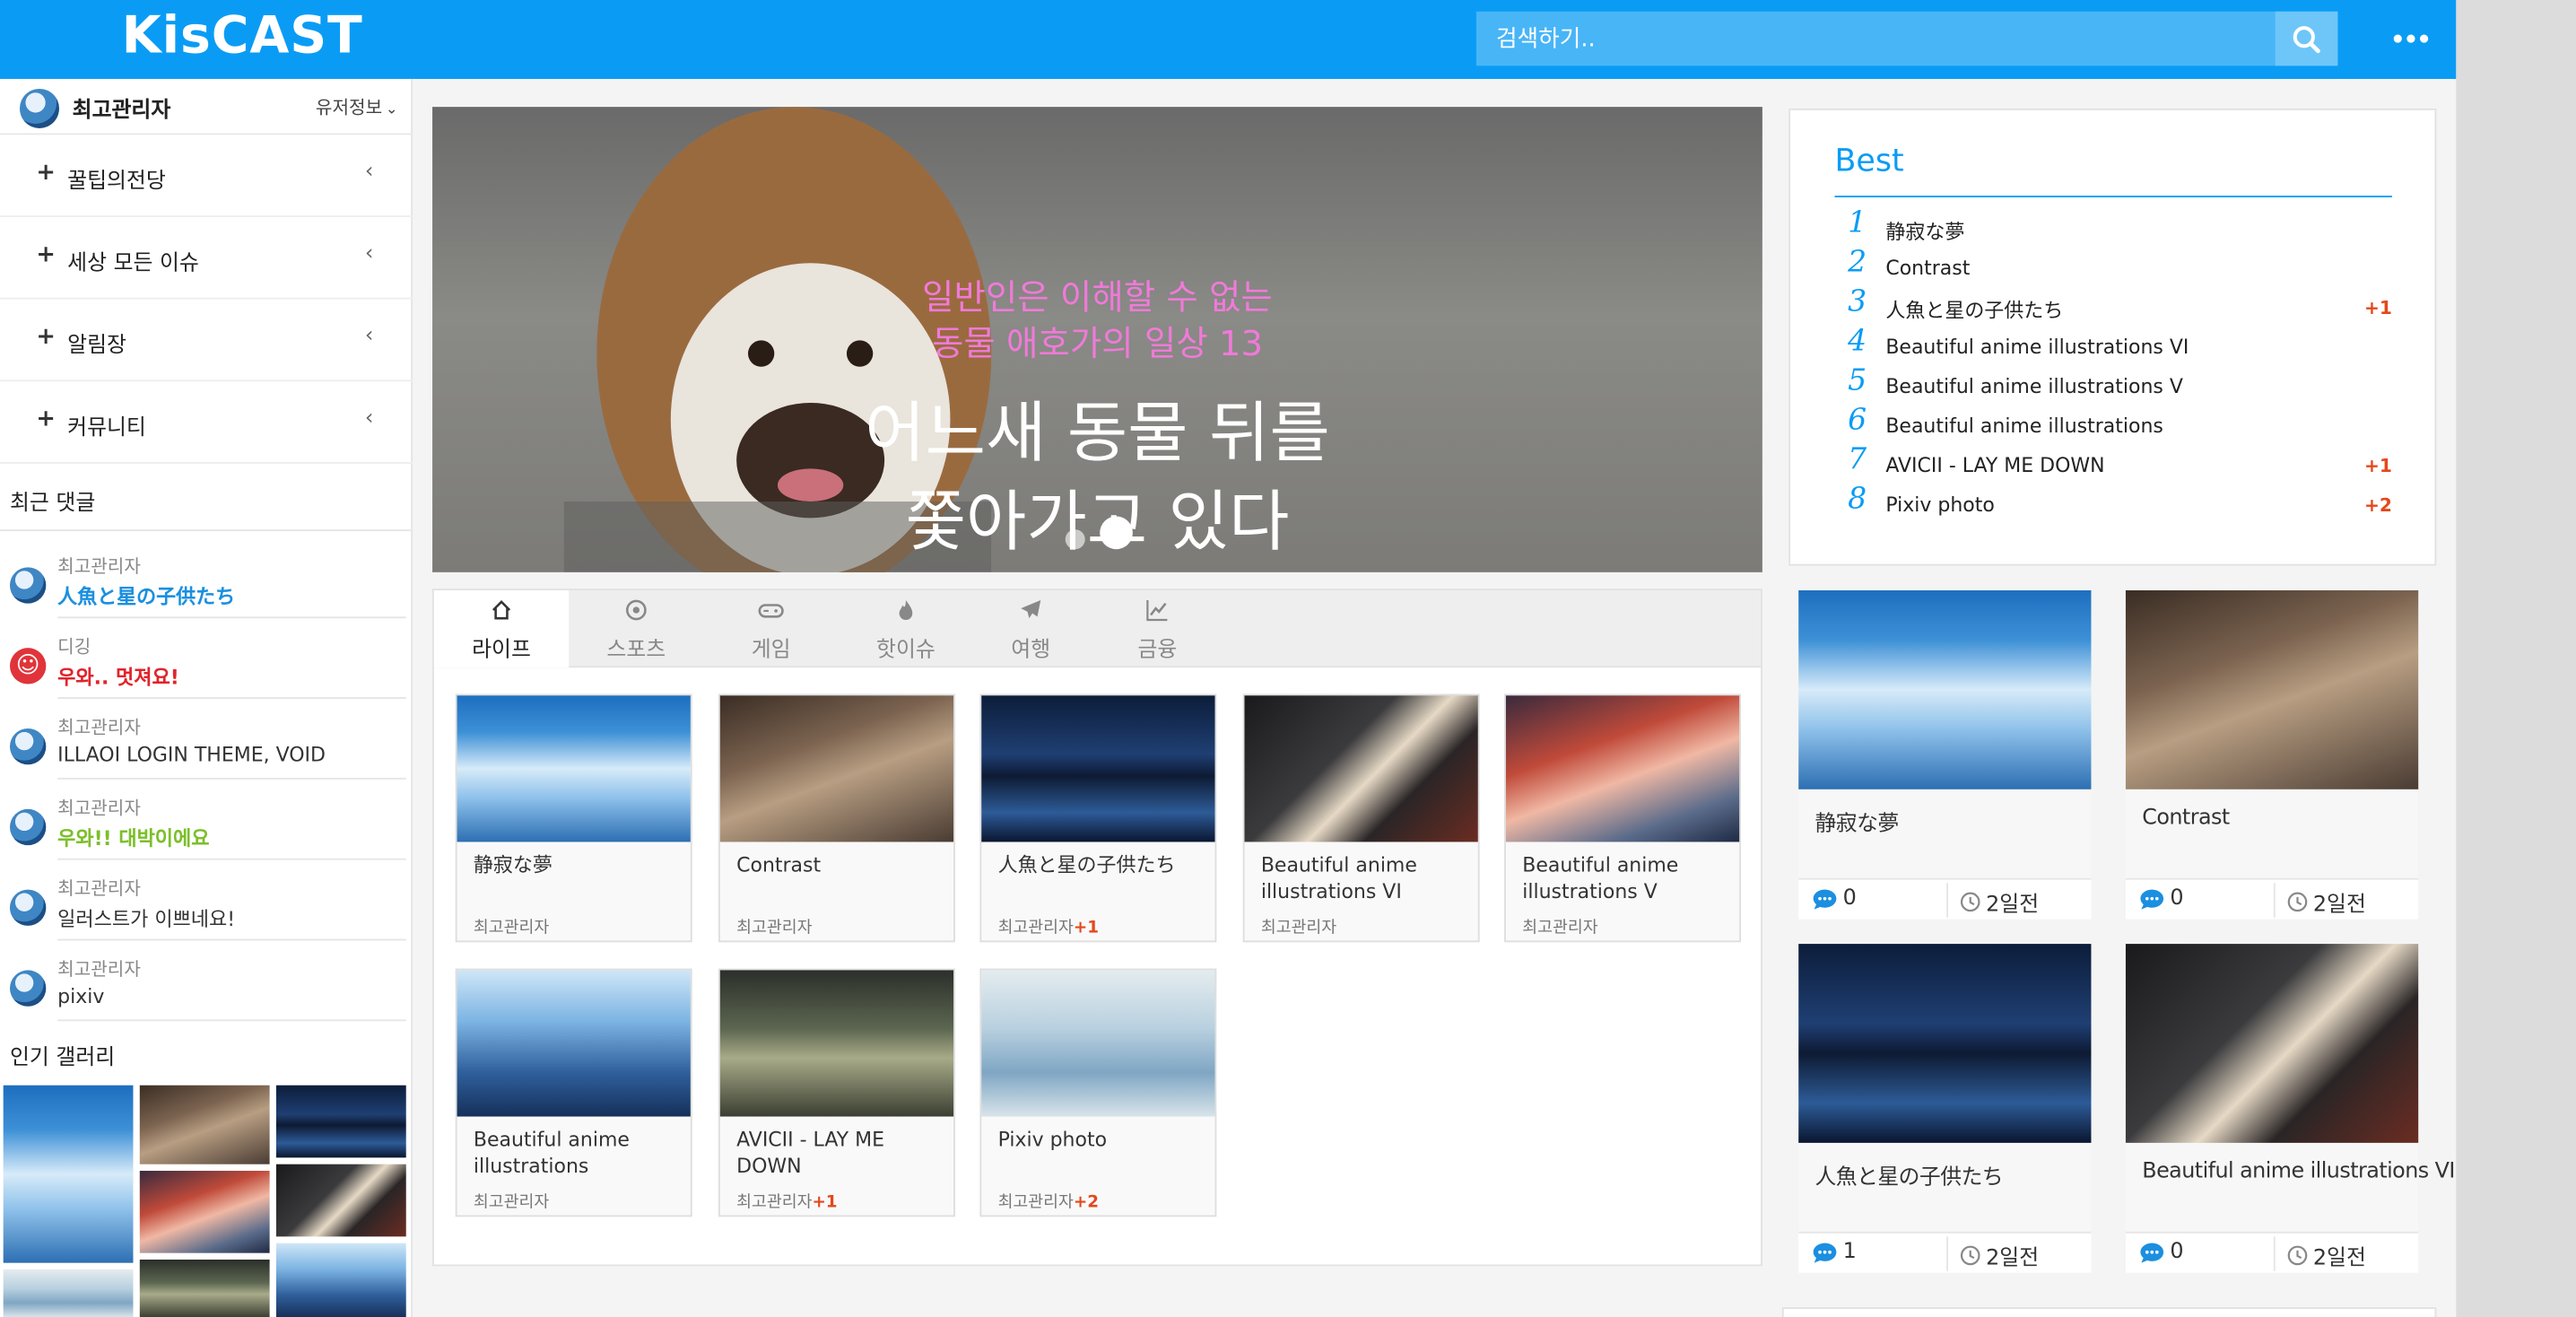 The image size is (2576, 1317). Describe the element at coordinates (1857, 222) in the screenshot. I see `best-rank: 1` at that location.